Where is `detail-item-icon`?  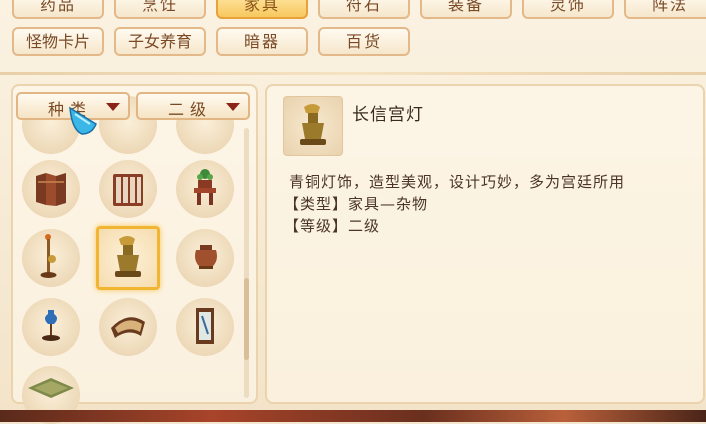
detail-item-icon is located at coordinates (313, 126).